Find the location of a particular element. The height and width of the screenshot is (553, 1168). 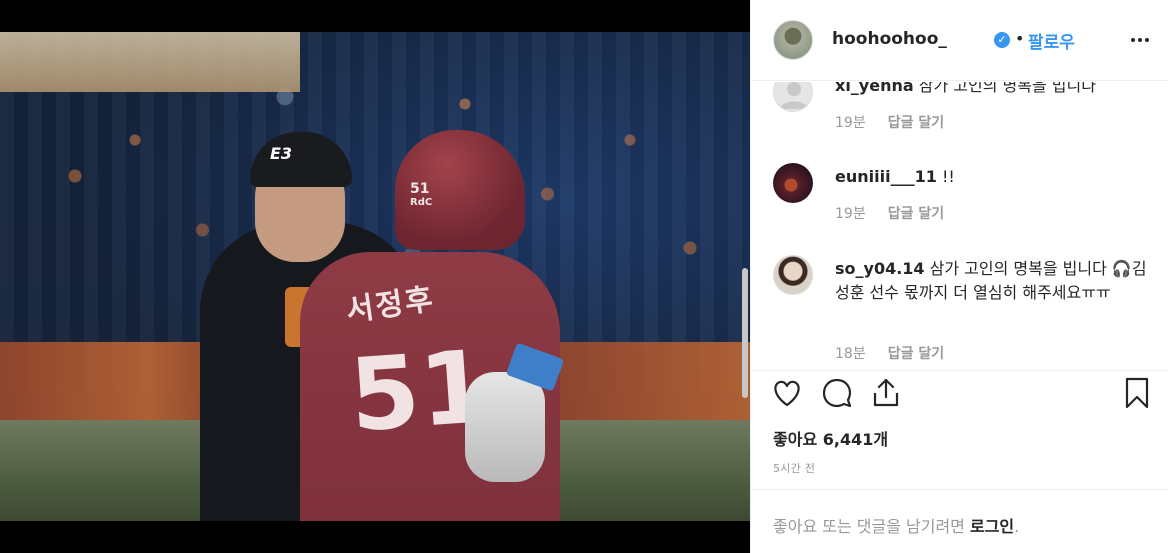

default-avatar-icon is located at coordinates (794, 95).